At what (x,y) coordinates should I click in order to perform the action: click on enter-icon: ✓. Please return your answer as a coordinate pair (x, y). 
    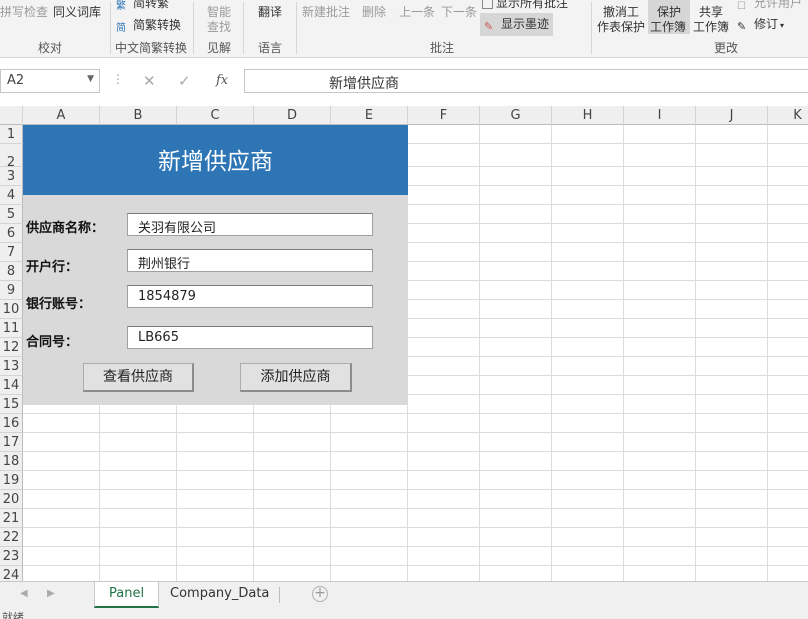
    Looking at the image, I should click on (184, 81).